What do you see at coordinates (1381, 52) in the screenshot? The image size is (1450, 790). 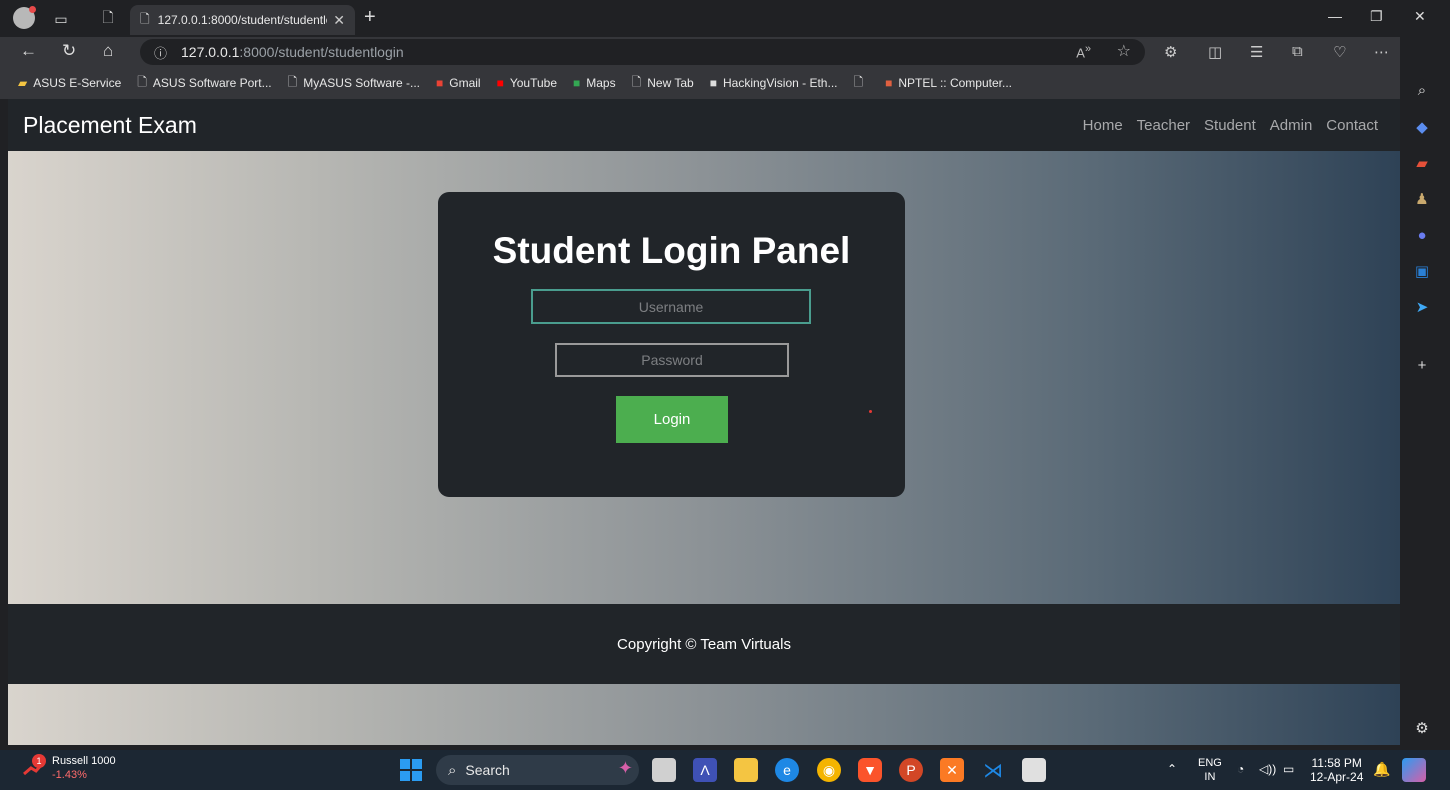 I see `more-menu-icon: ⋯` at bounding box center [1381, 52].